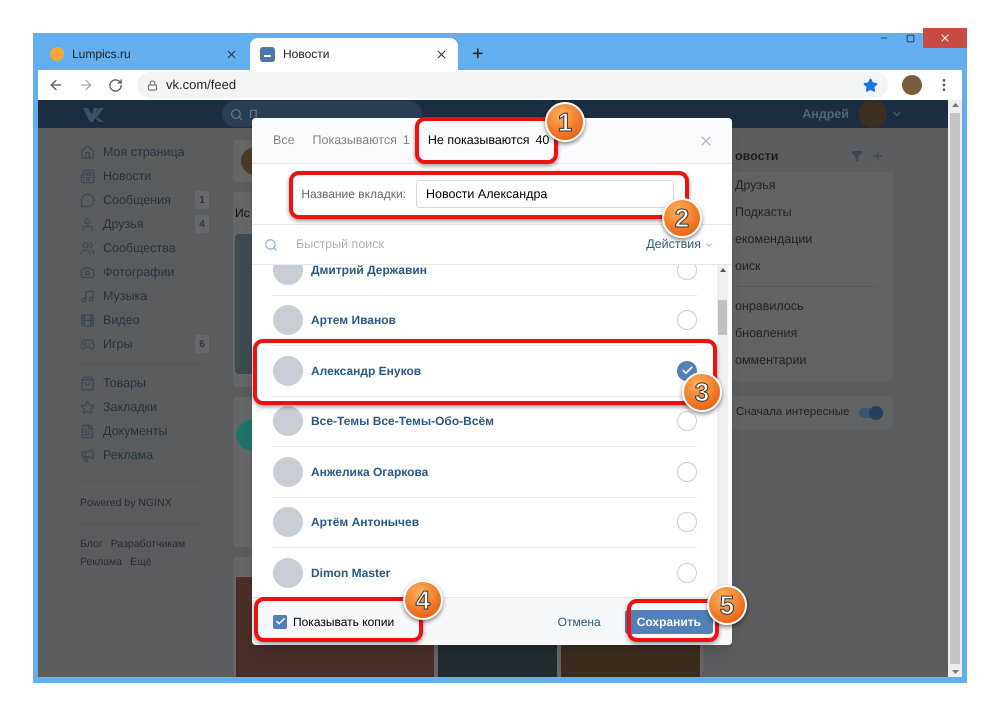 This screenshot has width=1000, height=716. I want to click on vk-logo-icon, so click(267, 54).